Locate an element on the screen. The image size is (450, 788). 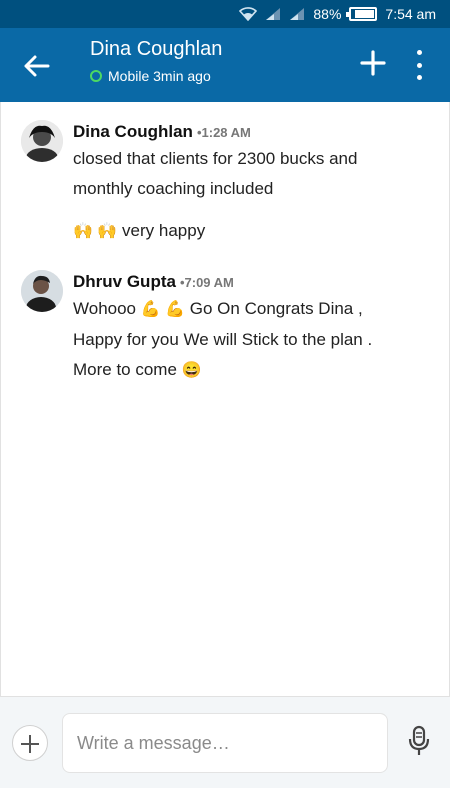
message-line: closed that clients for 2300 bucks and is located at coordinates (215, 158).